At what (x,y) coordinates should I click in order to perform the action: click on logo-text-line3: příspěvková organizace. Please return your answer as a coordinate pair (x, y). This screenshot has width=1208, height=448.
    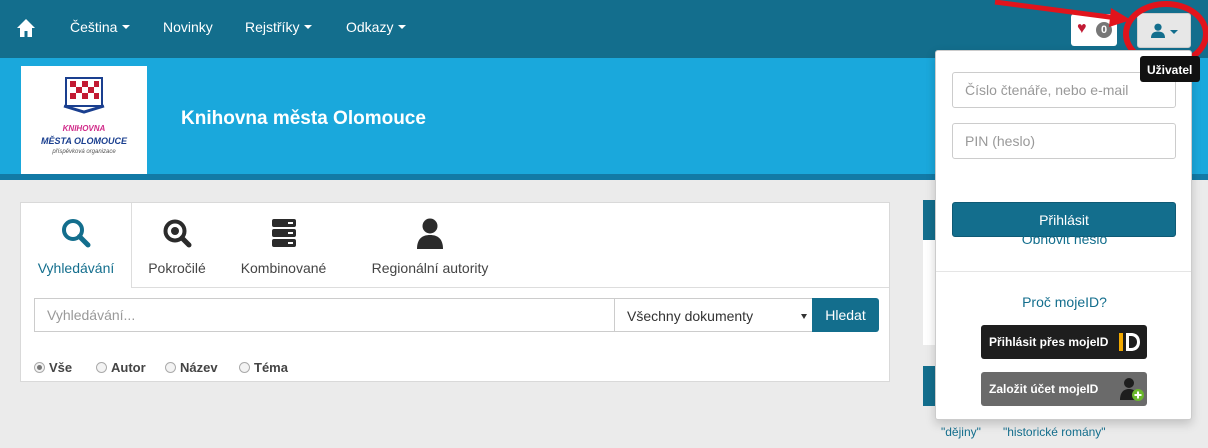
    Looking at the image, I should click on (84, 152).